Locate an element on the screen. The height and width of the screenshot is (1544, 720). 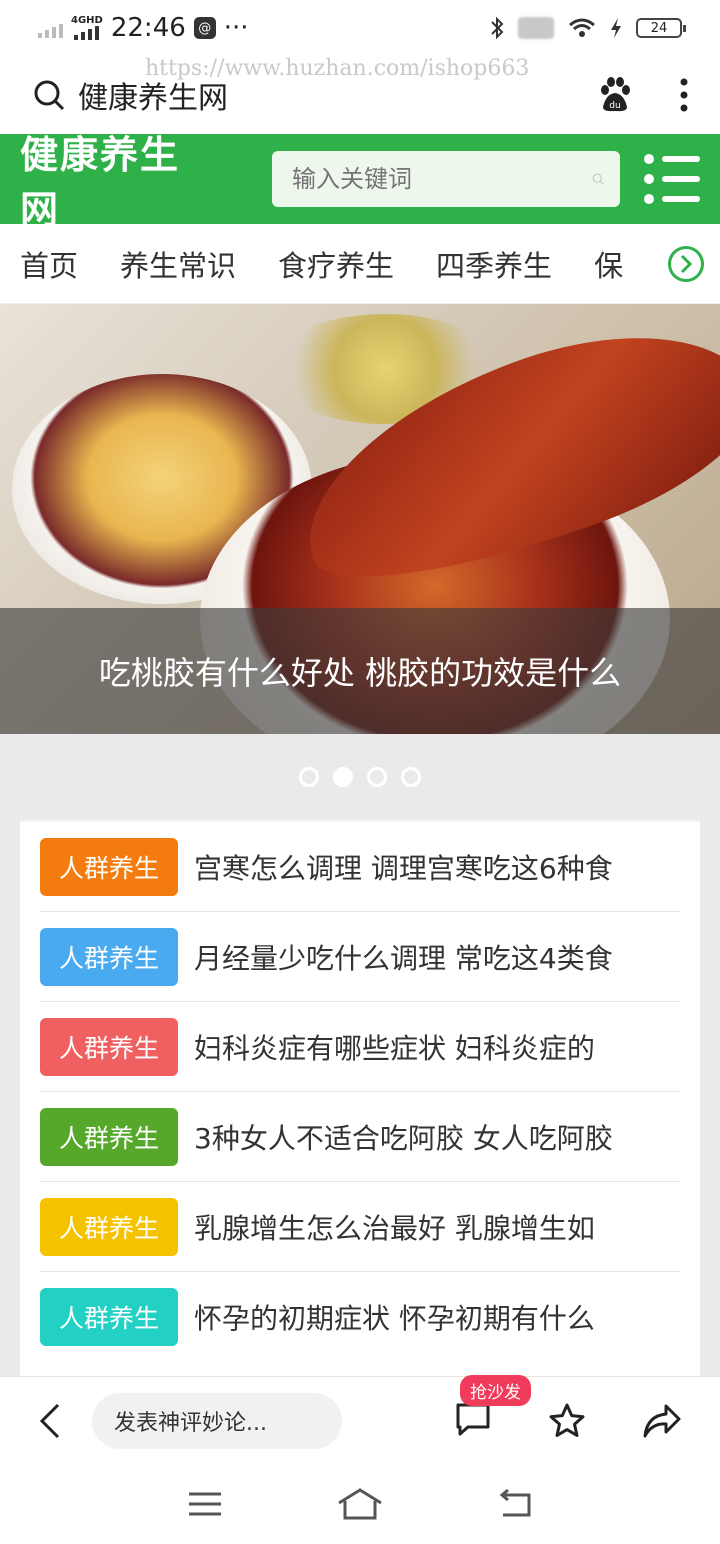
watermark: https://www.huzhan.com/ishop663 is located at coordinates (337, 68).